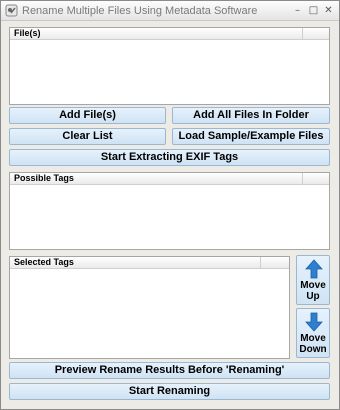  What do you see at coordinates (313, 285) in the screenshot?
I see `move-up-label-line1: Move` at bounding box center [313, 285].